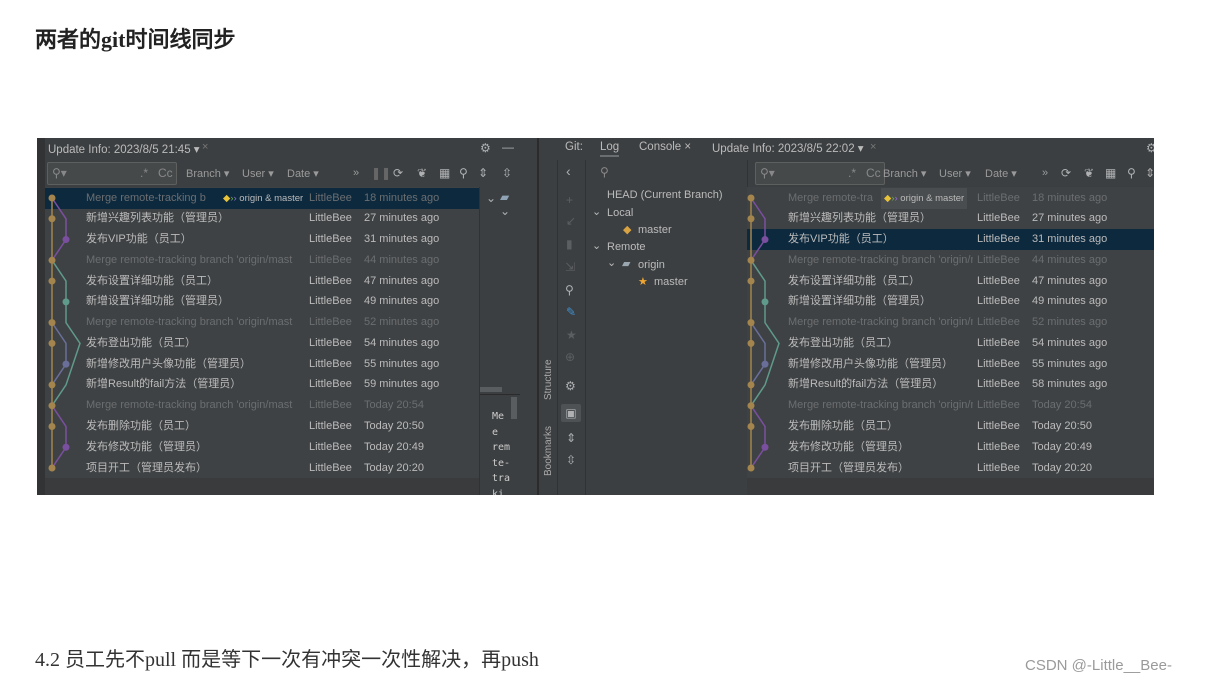 The image size is (1216, 685). Describe the element at coordinates (620, 213) in the screenshot. I see `branch-group-local: Local` at that location.